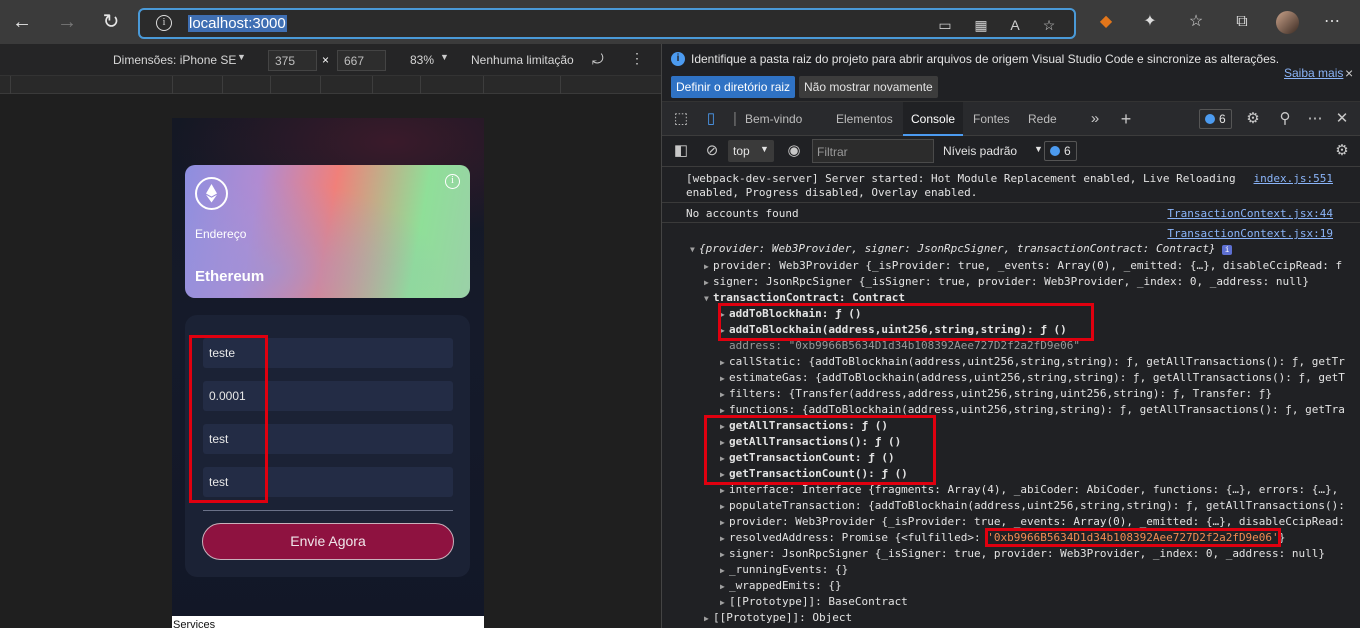  Describe the element at coordinates (1293, 178) in the screenshot. I see `source-link: index.js:551` at that location.